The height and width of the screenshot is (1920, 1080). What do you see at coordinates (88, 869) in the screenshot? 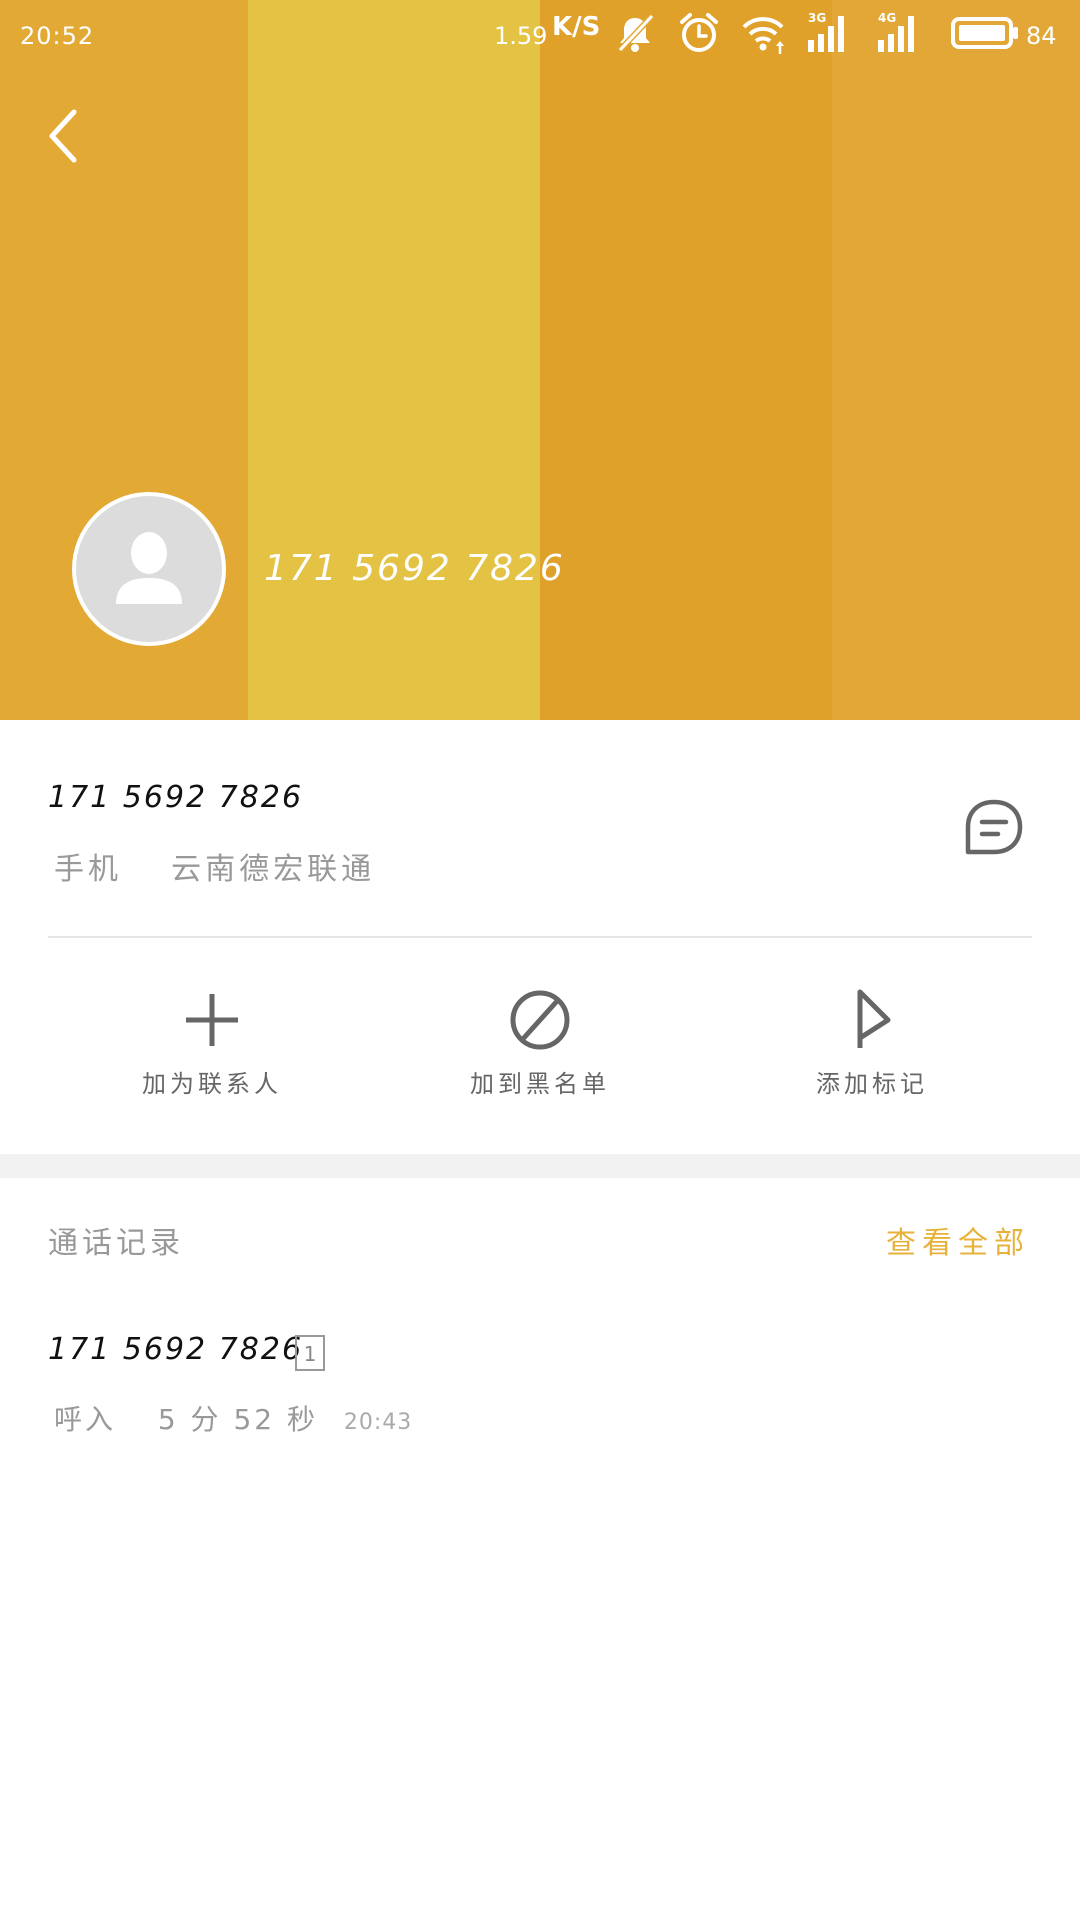
I see `number-type: 手机` at bounding box center [88, 869].